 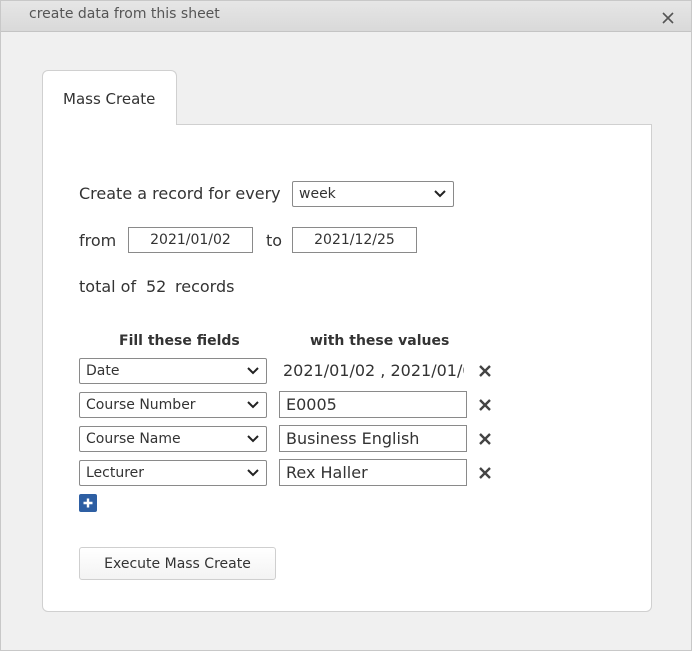 I want to click on field-select-value: Lecturer, so click(x=115, y=473).